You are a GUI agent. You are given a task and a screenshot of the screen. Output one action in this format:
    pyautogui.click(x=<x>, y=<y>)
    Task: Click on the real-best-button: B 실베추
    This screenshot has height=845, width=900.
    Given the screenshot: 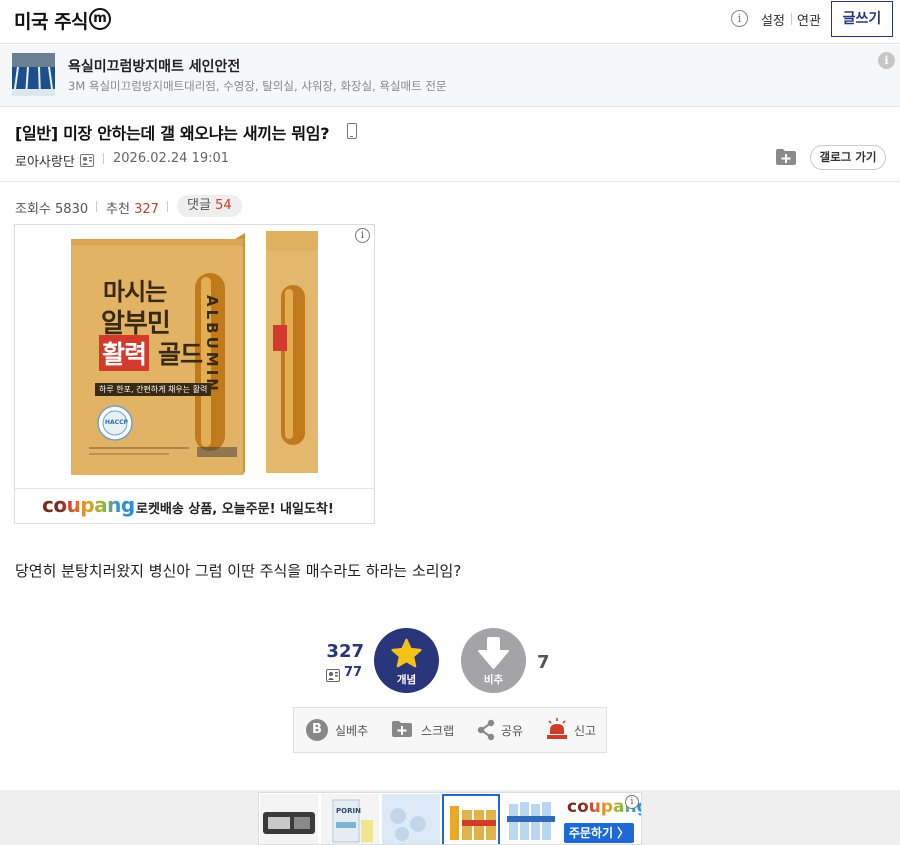 What is the action you would take?
    pyautogui.click(x=341, y=730)
    